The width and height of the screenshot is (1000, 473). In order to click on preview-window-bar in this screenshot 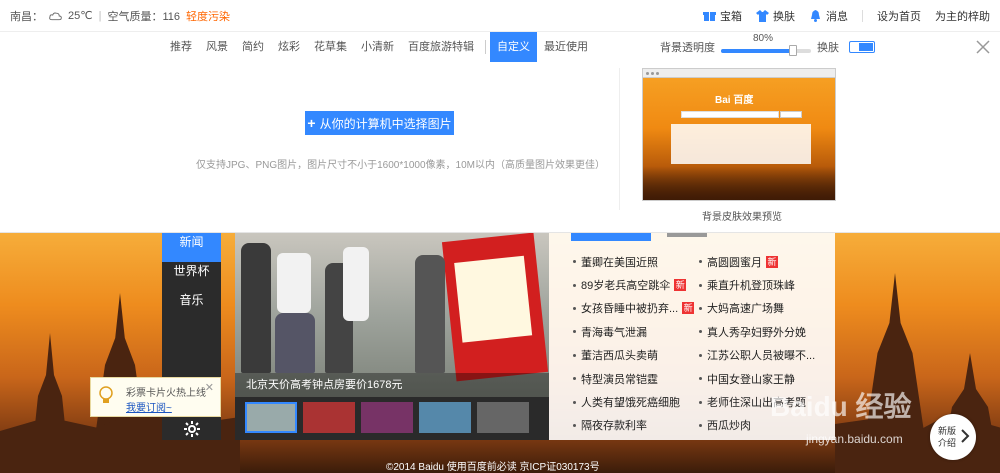, I will do `click(739, 73)`.